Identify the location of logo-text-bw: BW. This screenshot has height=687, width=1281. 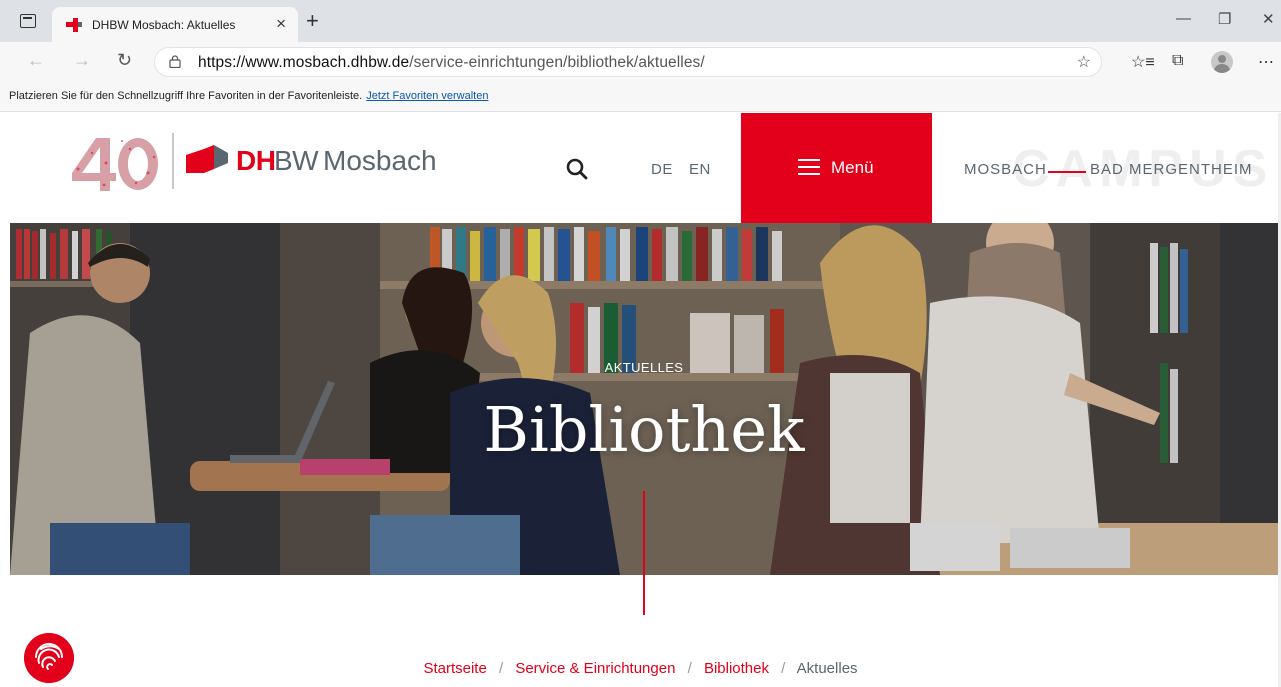
(296, 160).